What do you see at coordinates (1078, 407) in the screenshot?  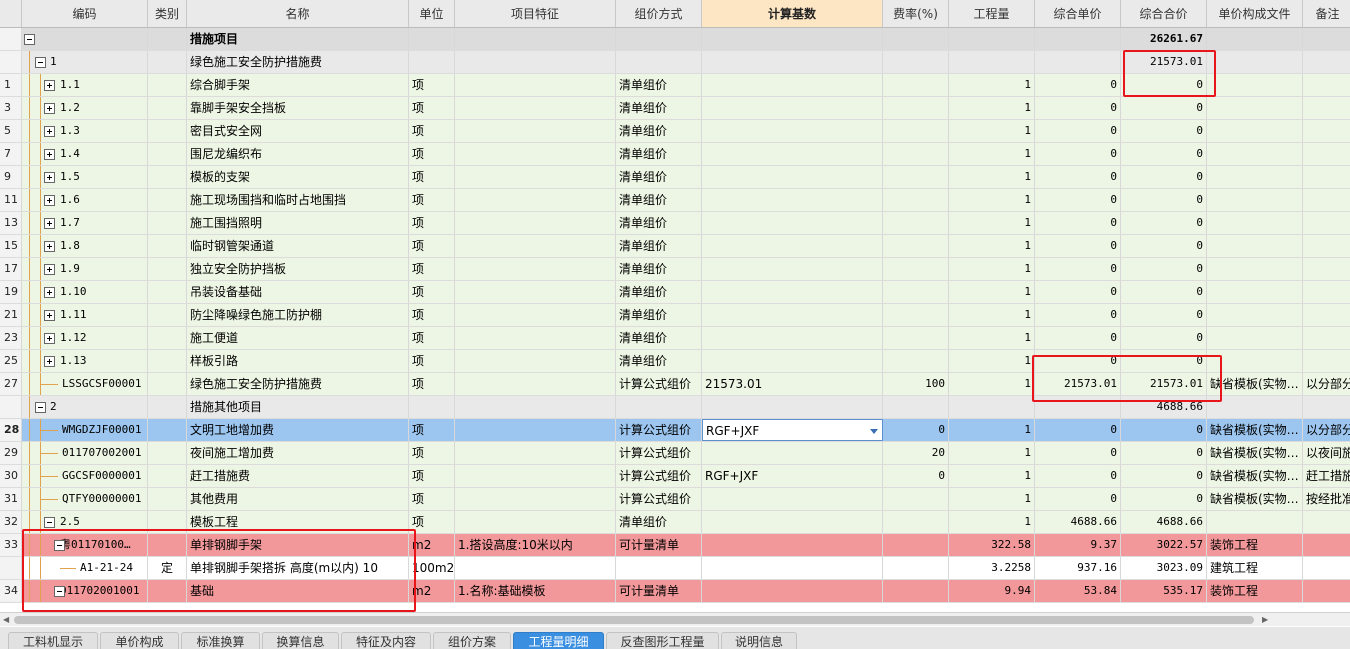 I see `cell-unit-price` at bounding box center [1078, 407].